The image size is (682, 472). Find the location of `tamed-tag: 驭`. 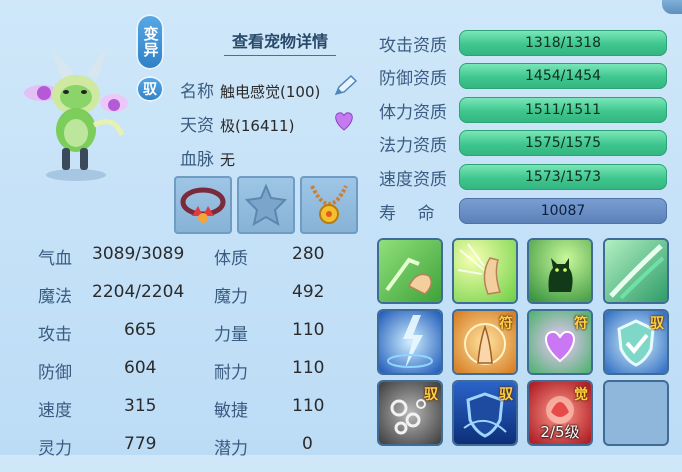

tamed-tag: 驭 is located at coordinates (150, 89).